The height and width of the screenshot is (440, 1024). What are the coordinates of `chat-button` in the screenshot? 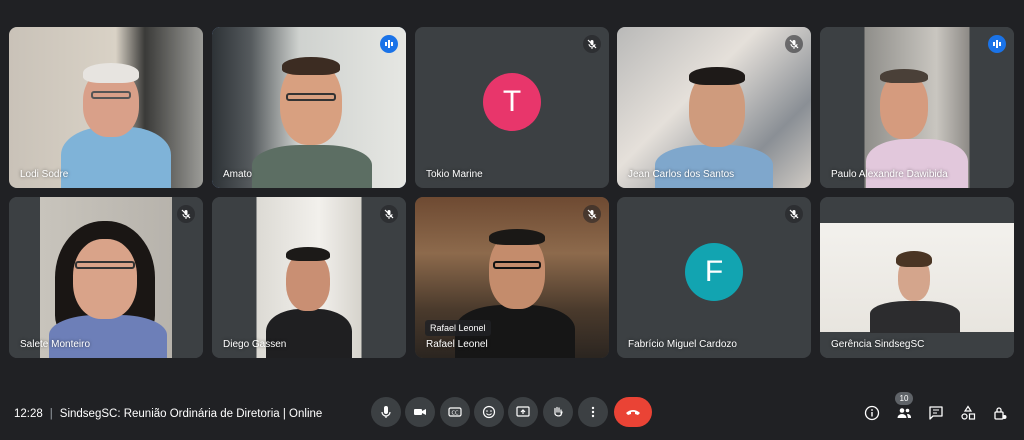 It's located at (936, 413).